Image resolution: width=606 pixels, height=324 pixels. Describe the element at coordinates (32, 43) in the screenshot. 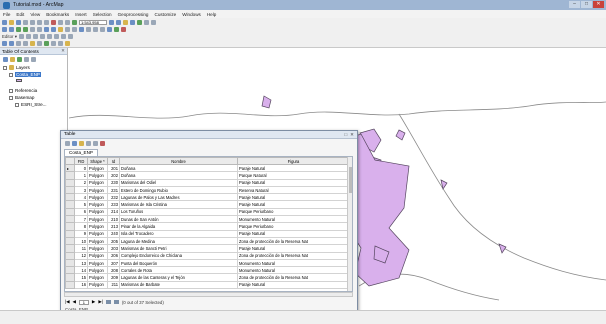

I see `refresh-icon` at that location.